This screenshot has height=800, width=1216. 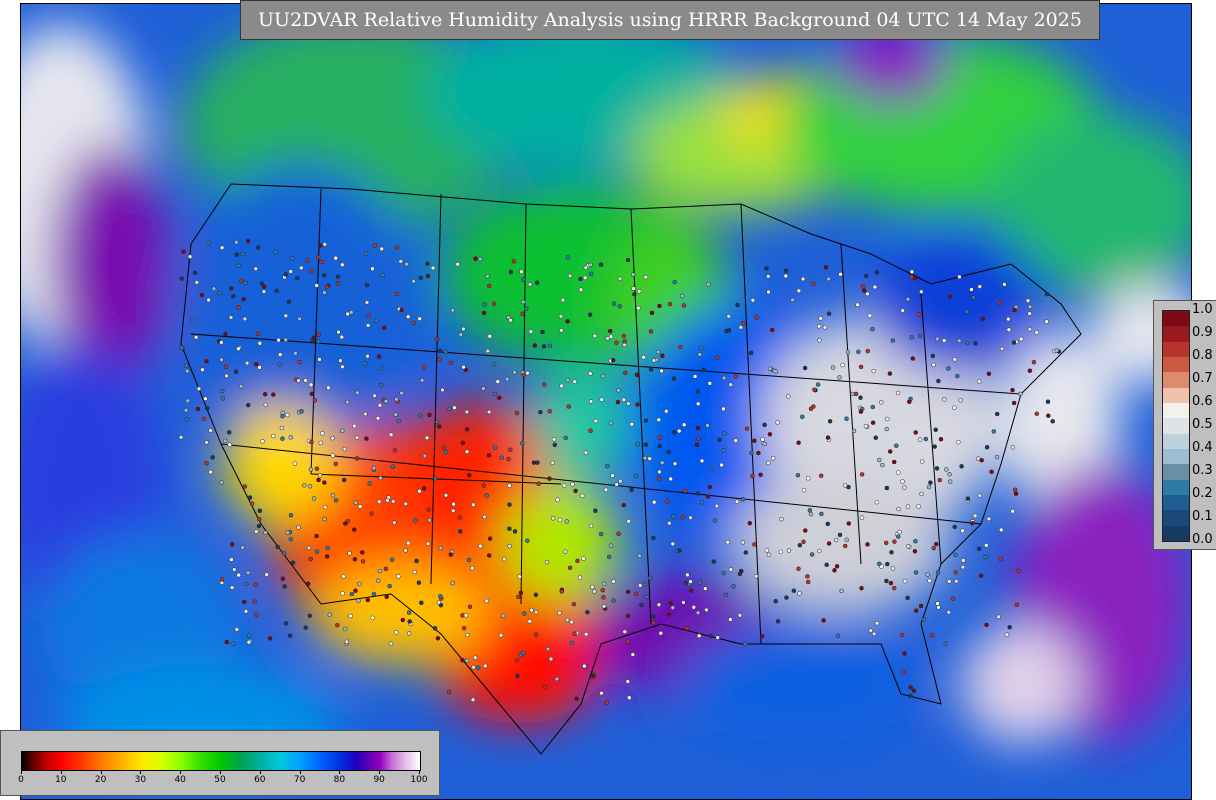 What do you see at coordinates (1202, 539) in the screenshot?
I see `side-colorbar-tick: 0.0` at bounding box center [1202, 539].